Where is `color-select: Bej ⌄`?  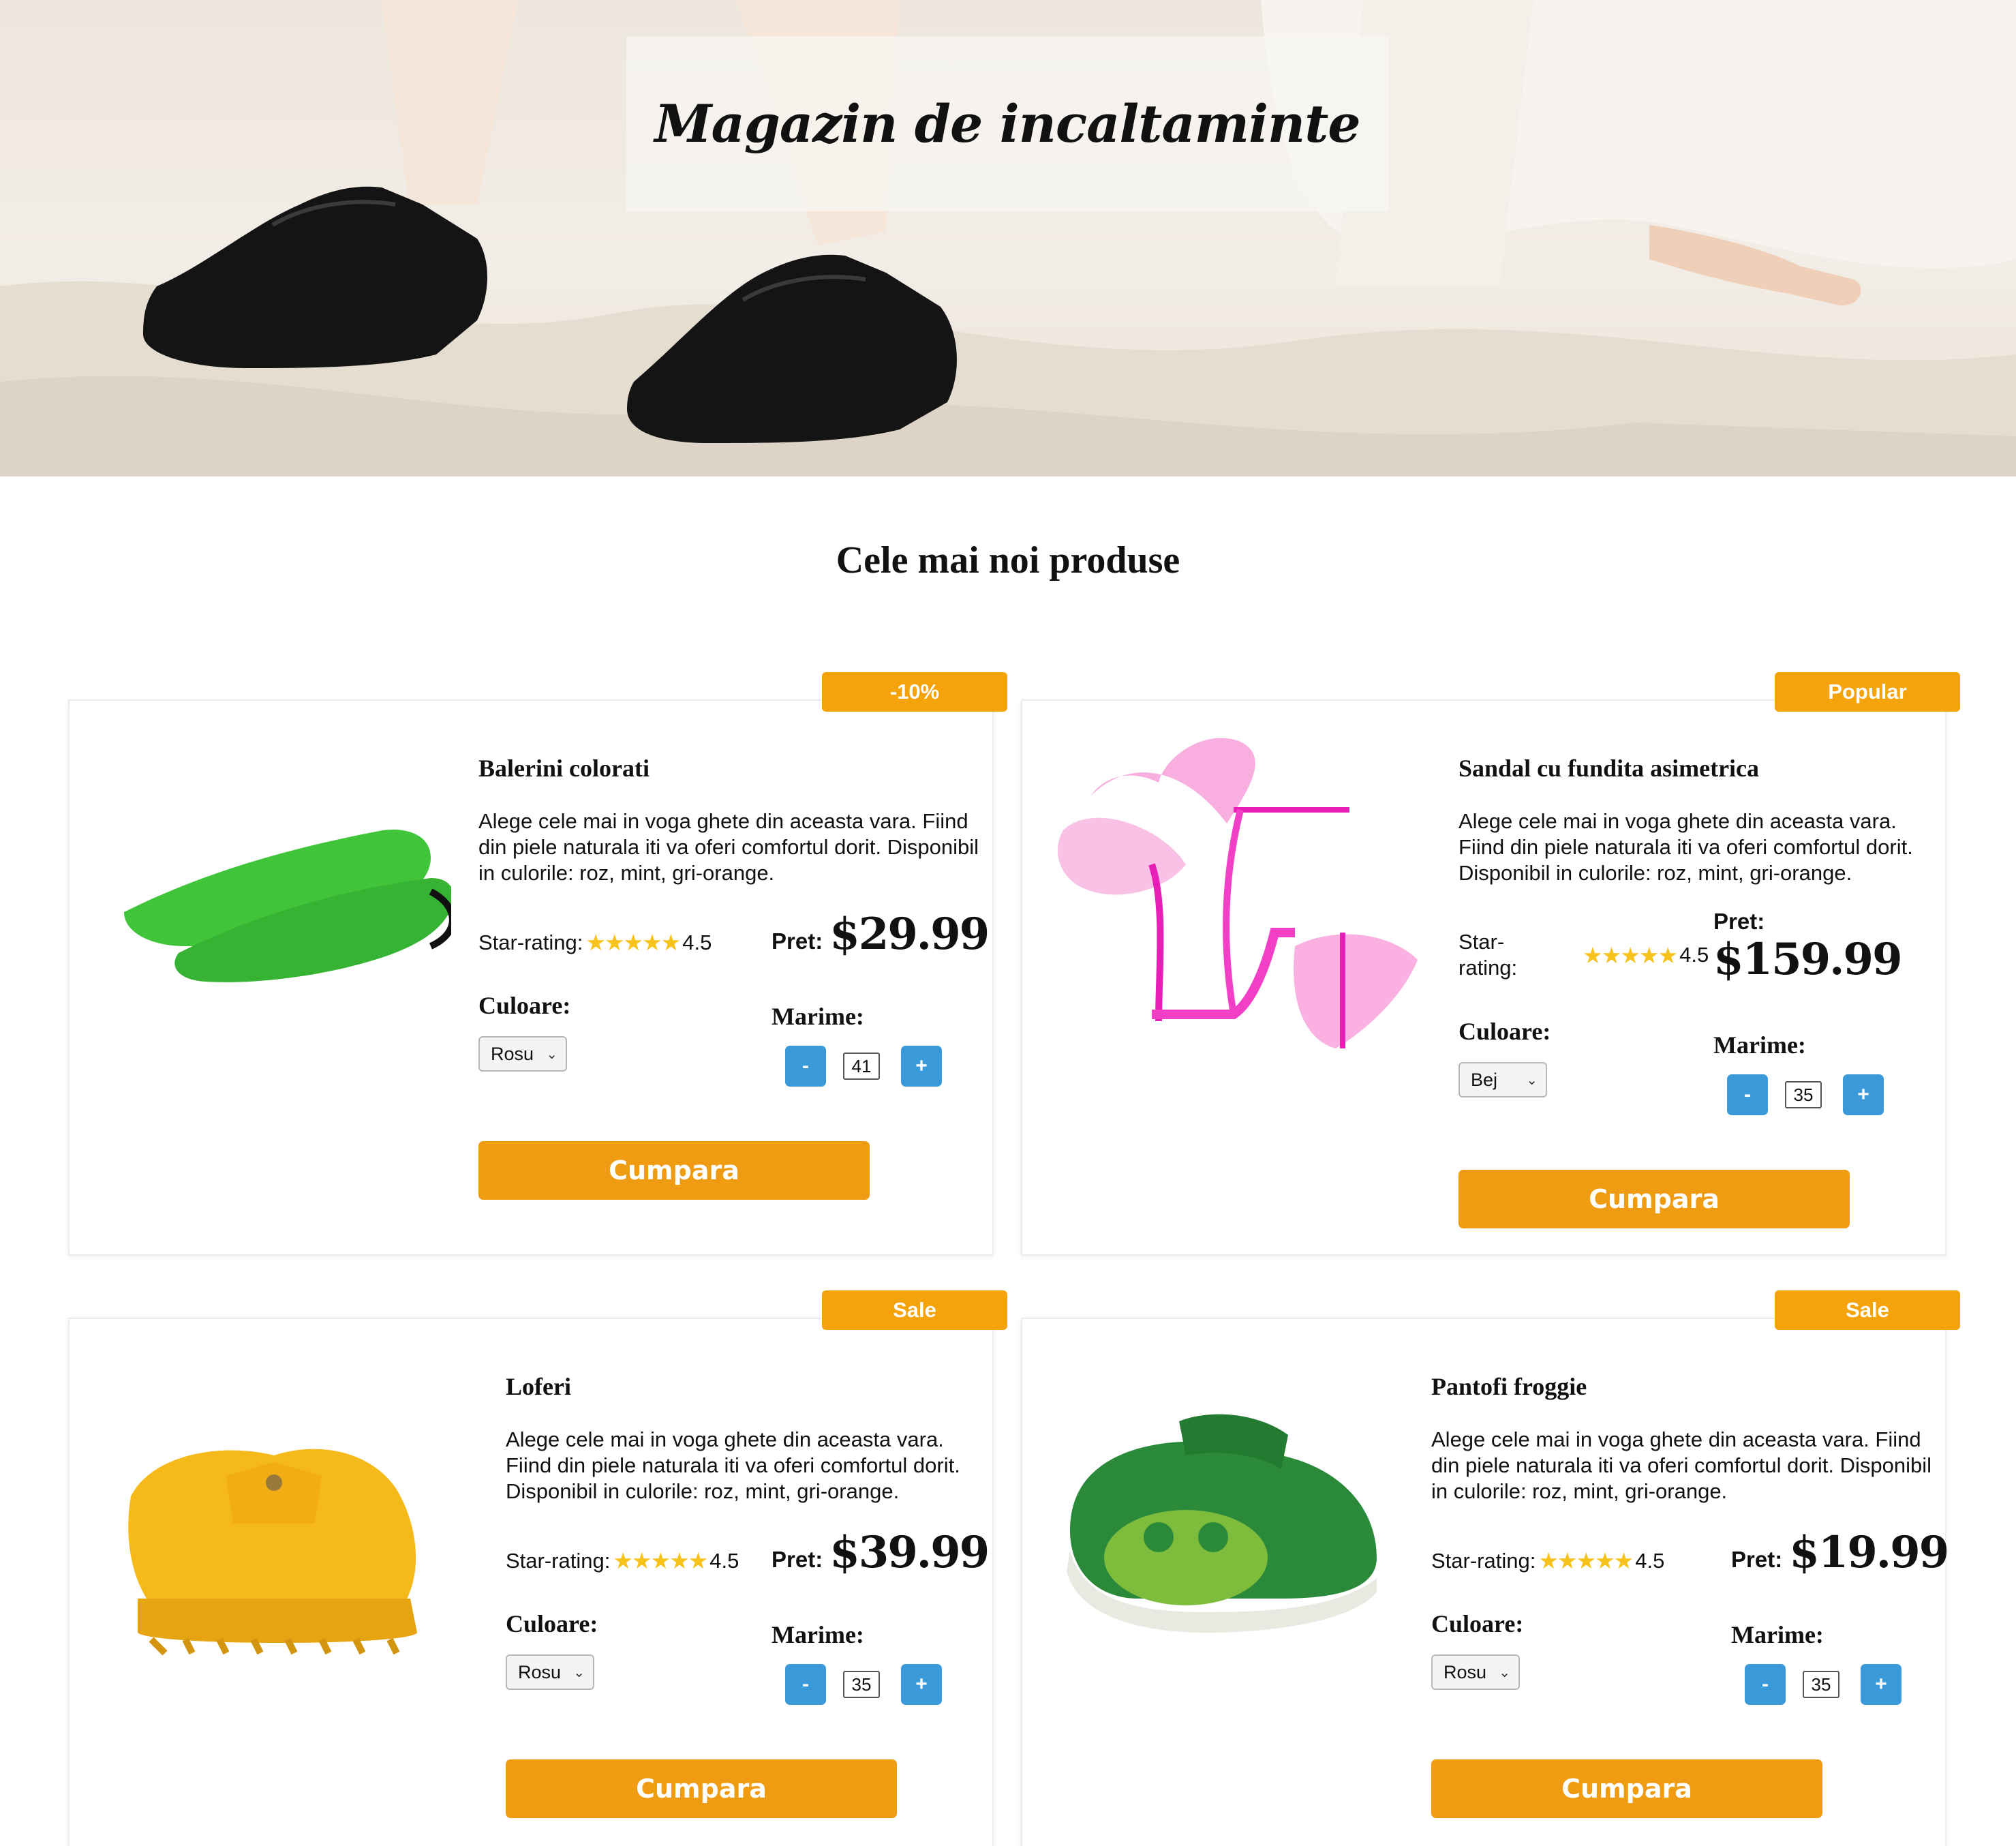
color-select: Bej ⌄ is located at coordinates (1502, 1080).